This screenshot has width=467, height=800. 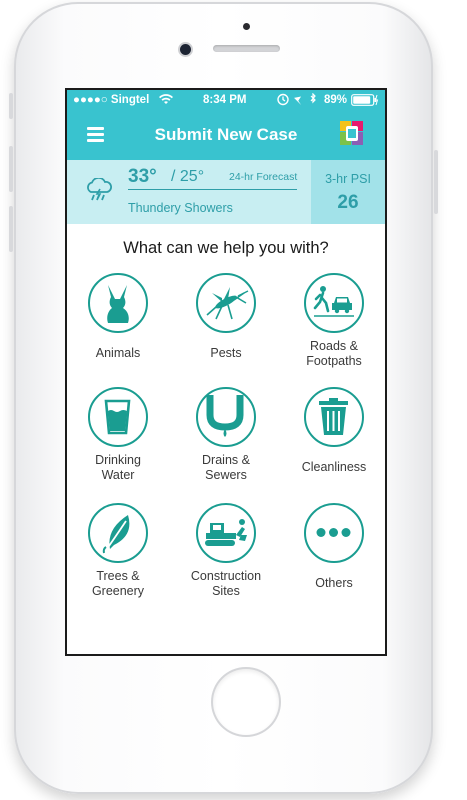 I want to click on psi-label: 3-hr PSI, so click(x=348, y=179).